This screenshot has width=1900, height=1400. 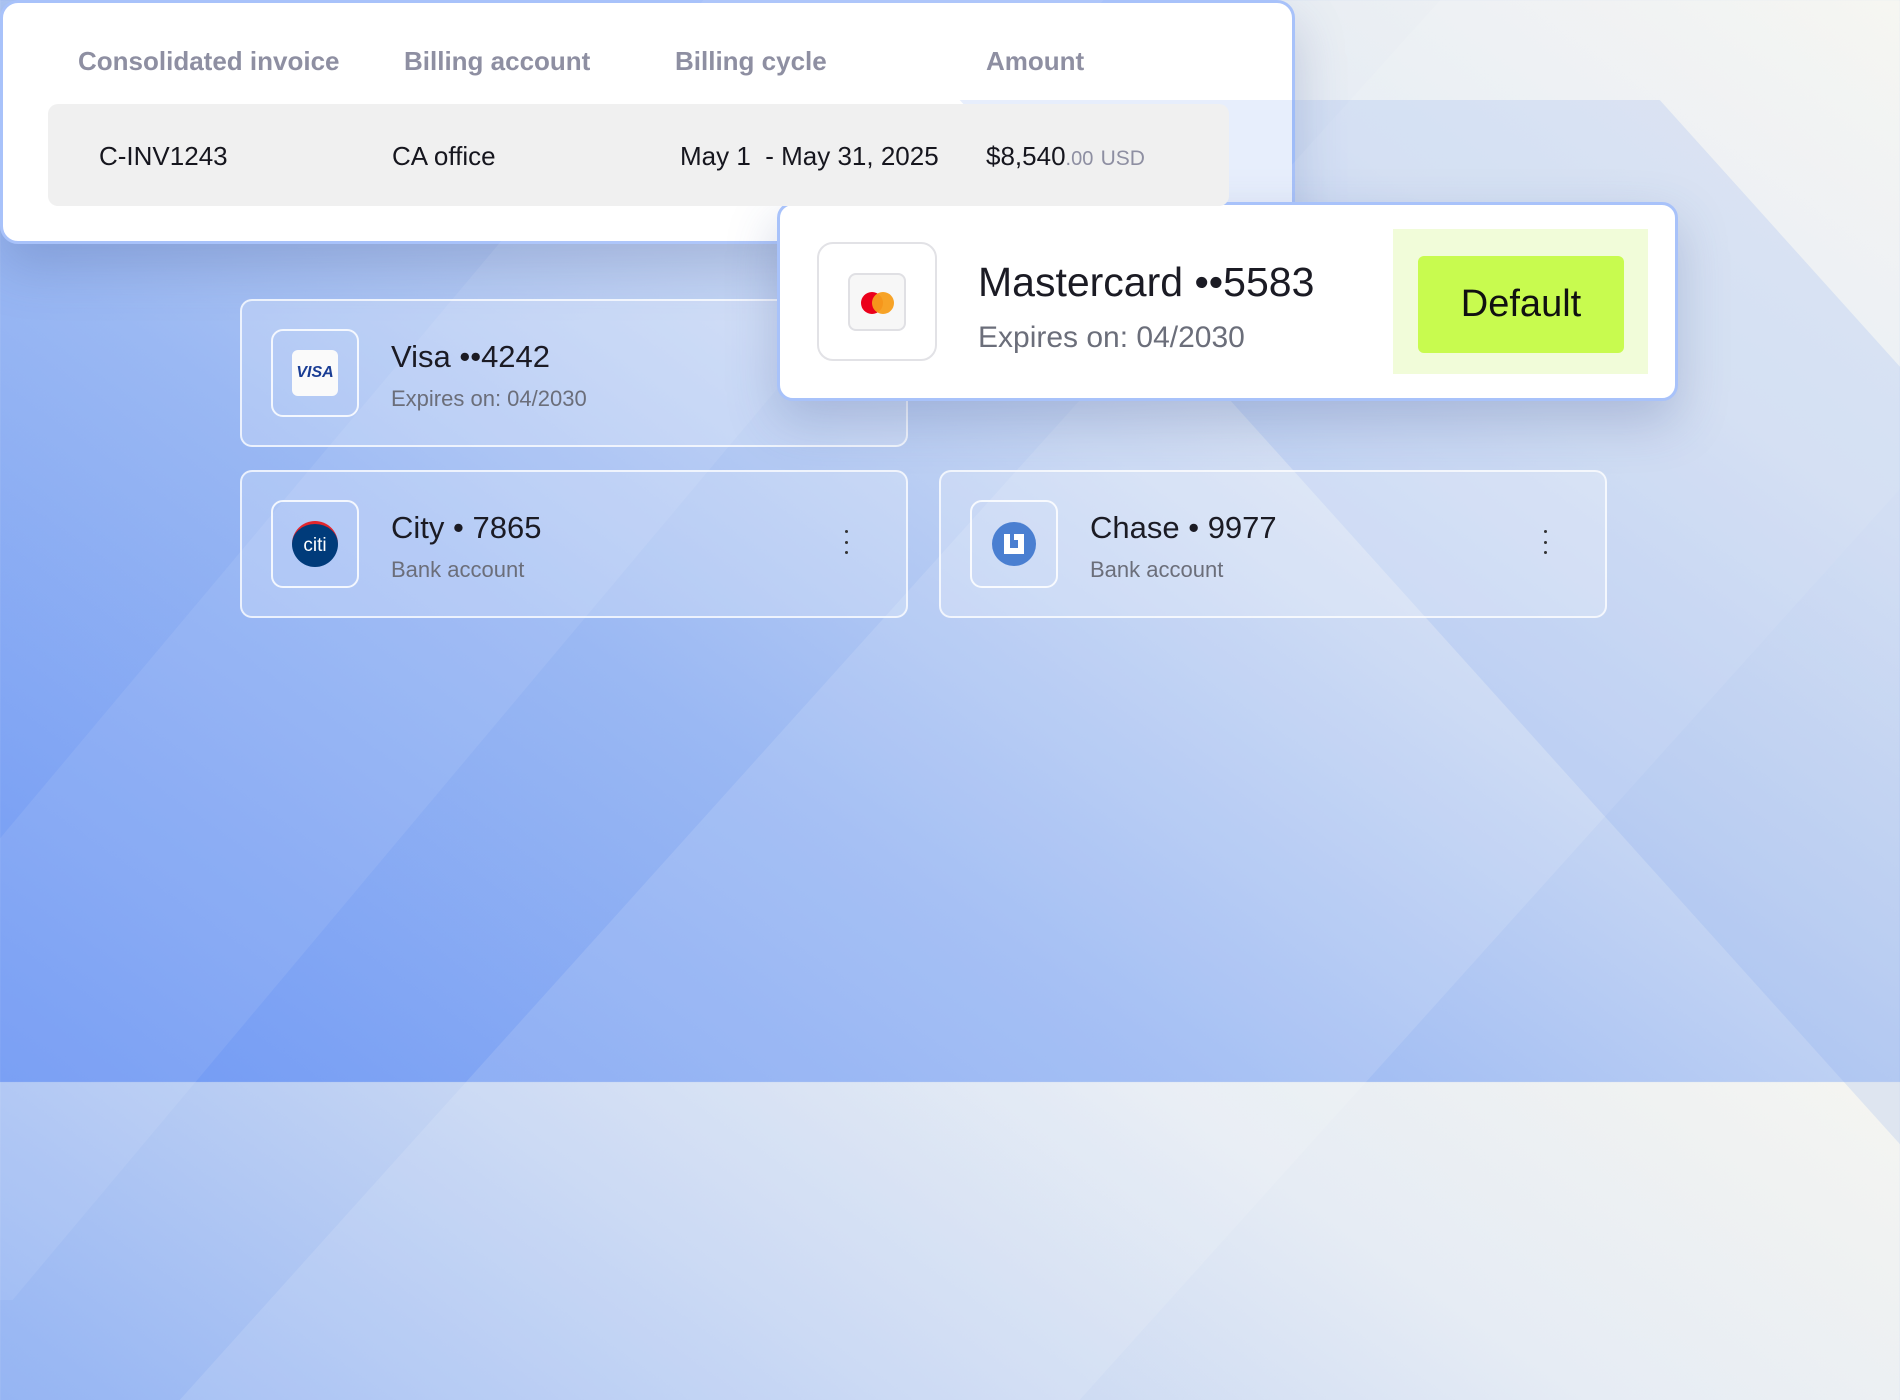 I want to click on amount-cents: .00, so click(x=1079, y=159).